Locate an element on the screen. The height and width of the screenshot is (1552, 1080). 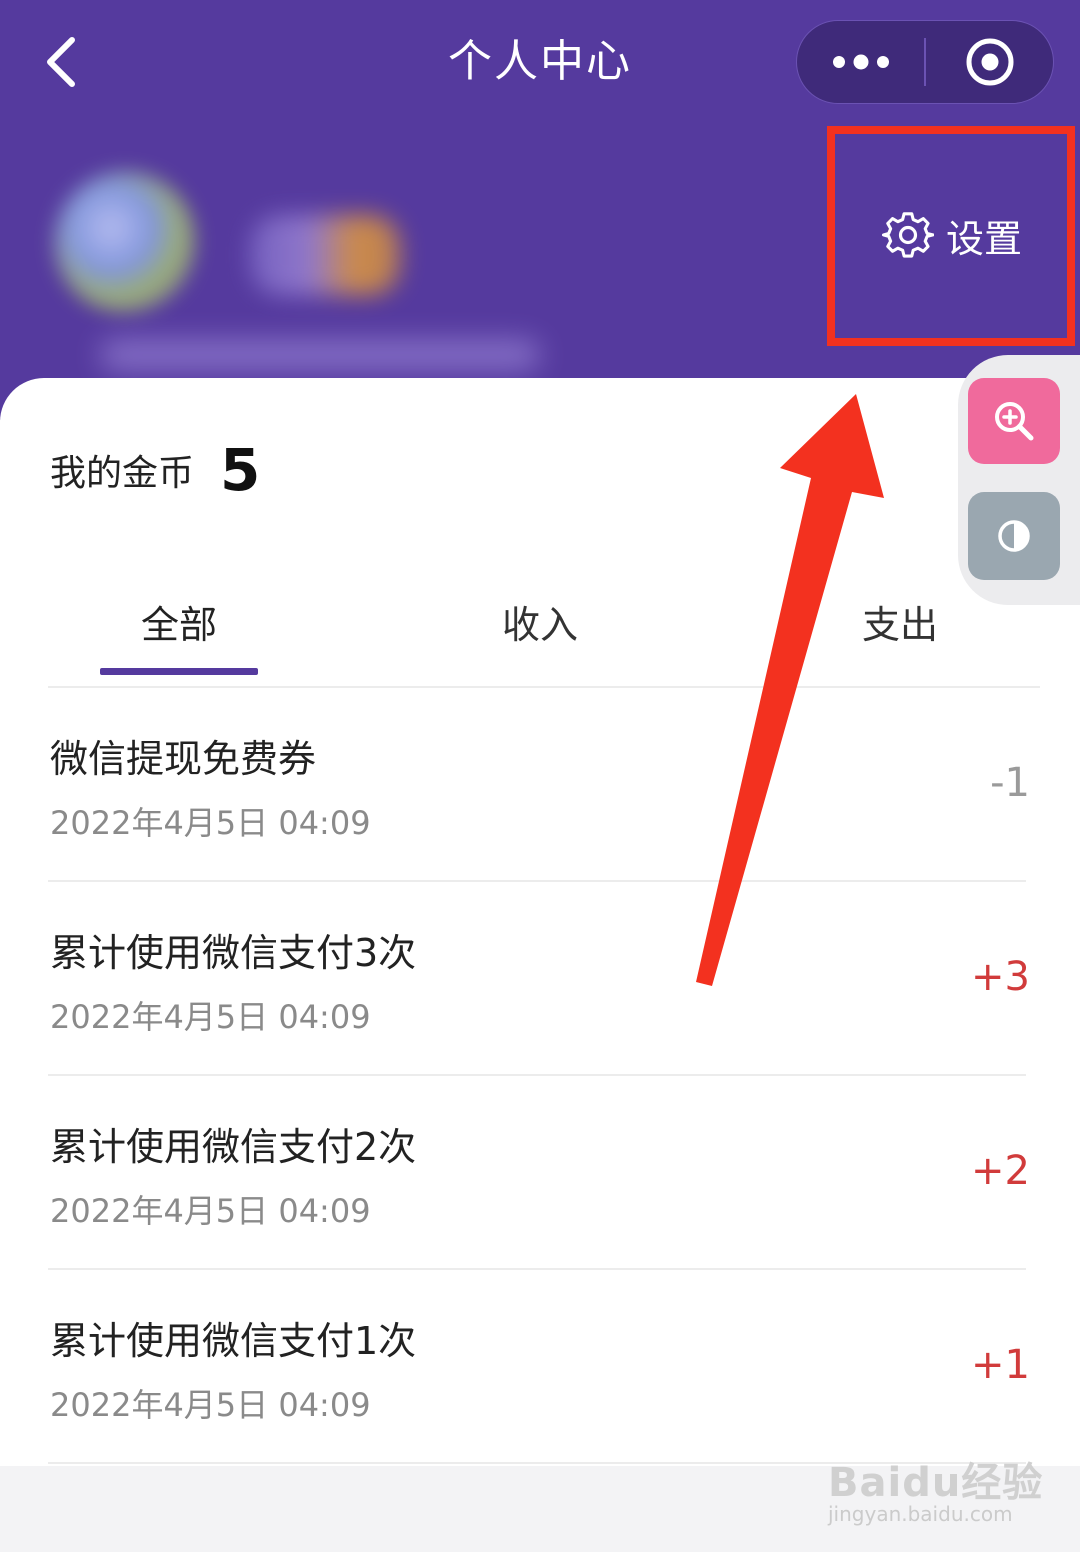
record-title: 累计使用微信支付2次 is located at coordinates (233, 1147).